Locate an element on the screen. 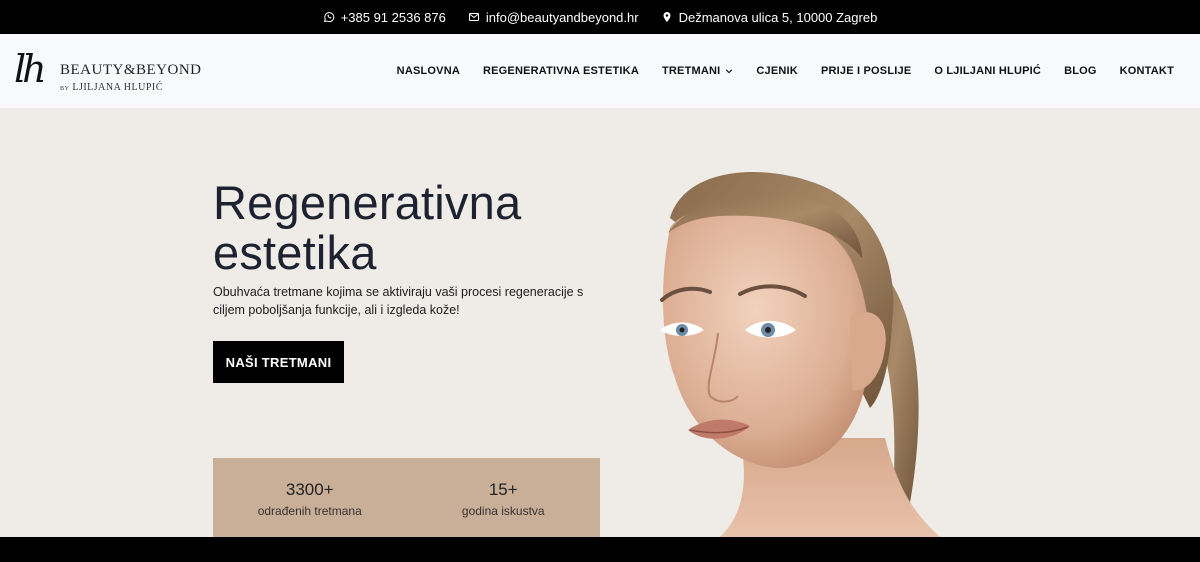  nav-label: NASLOVNA is located at coordinates (428, 71).